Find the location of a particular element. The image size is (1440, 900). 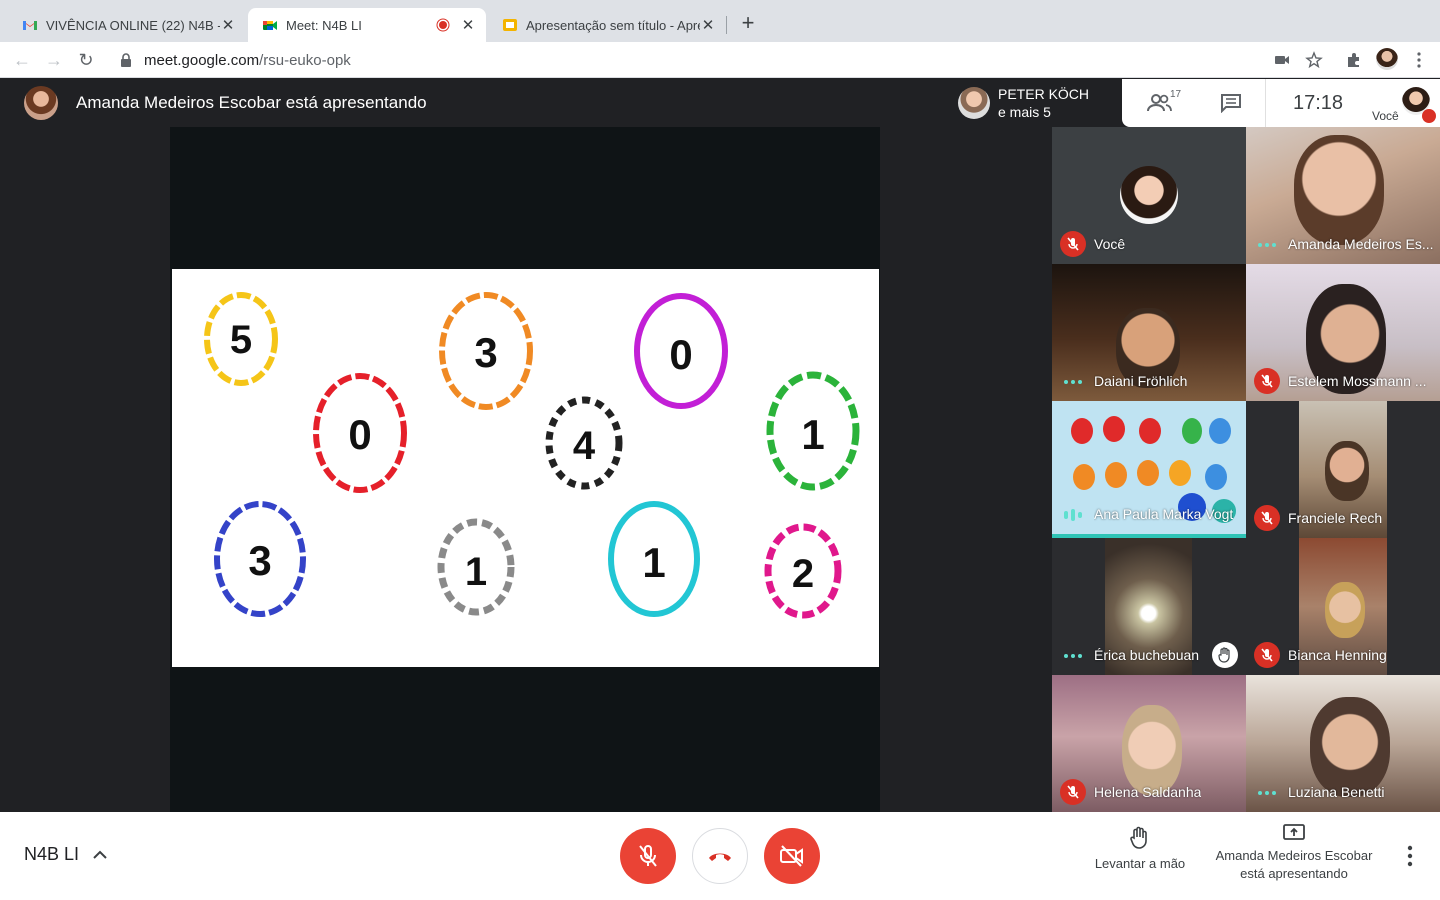

egg-0-purple: 0 is located at coordinates (681, 351).